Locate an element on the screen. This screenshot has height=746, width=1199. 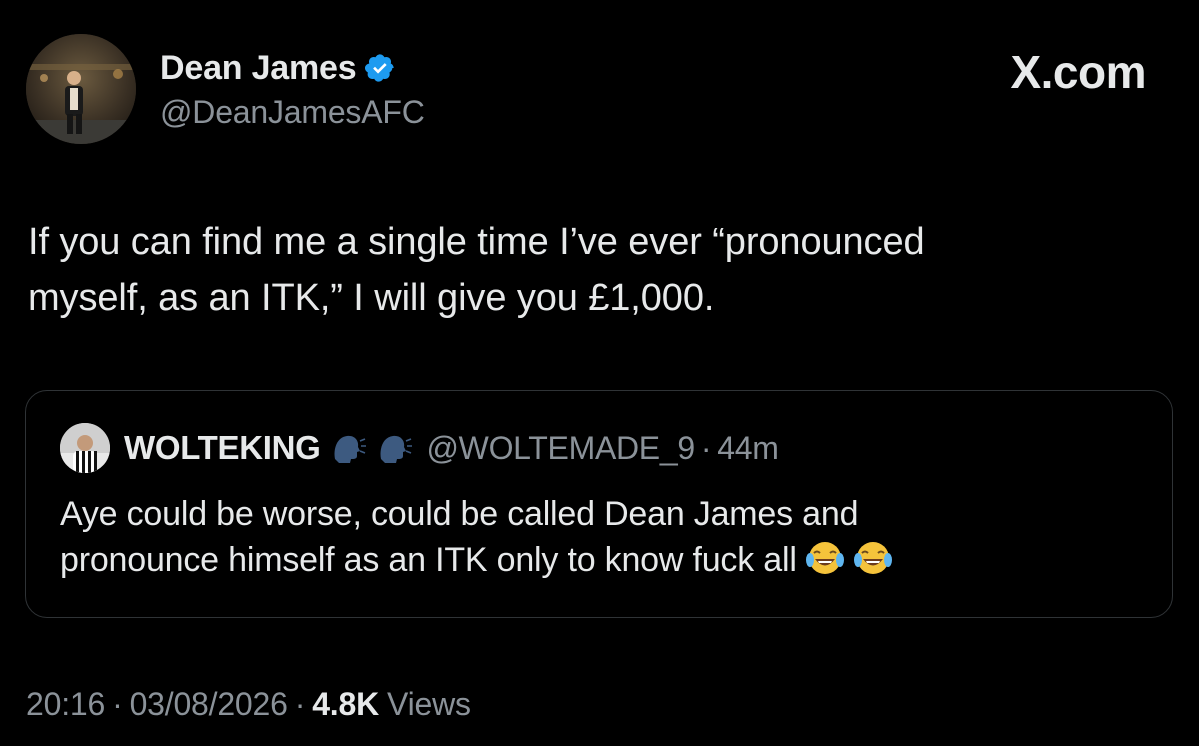
quoted-author-avatar is located at coordinates (85, 448).